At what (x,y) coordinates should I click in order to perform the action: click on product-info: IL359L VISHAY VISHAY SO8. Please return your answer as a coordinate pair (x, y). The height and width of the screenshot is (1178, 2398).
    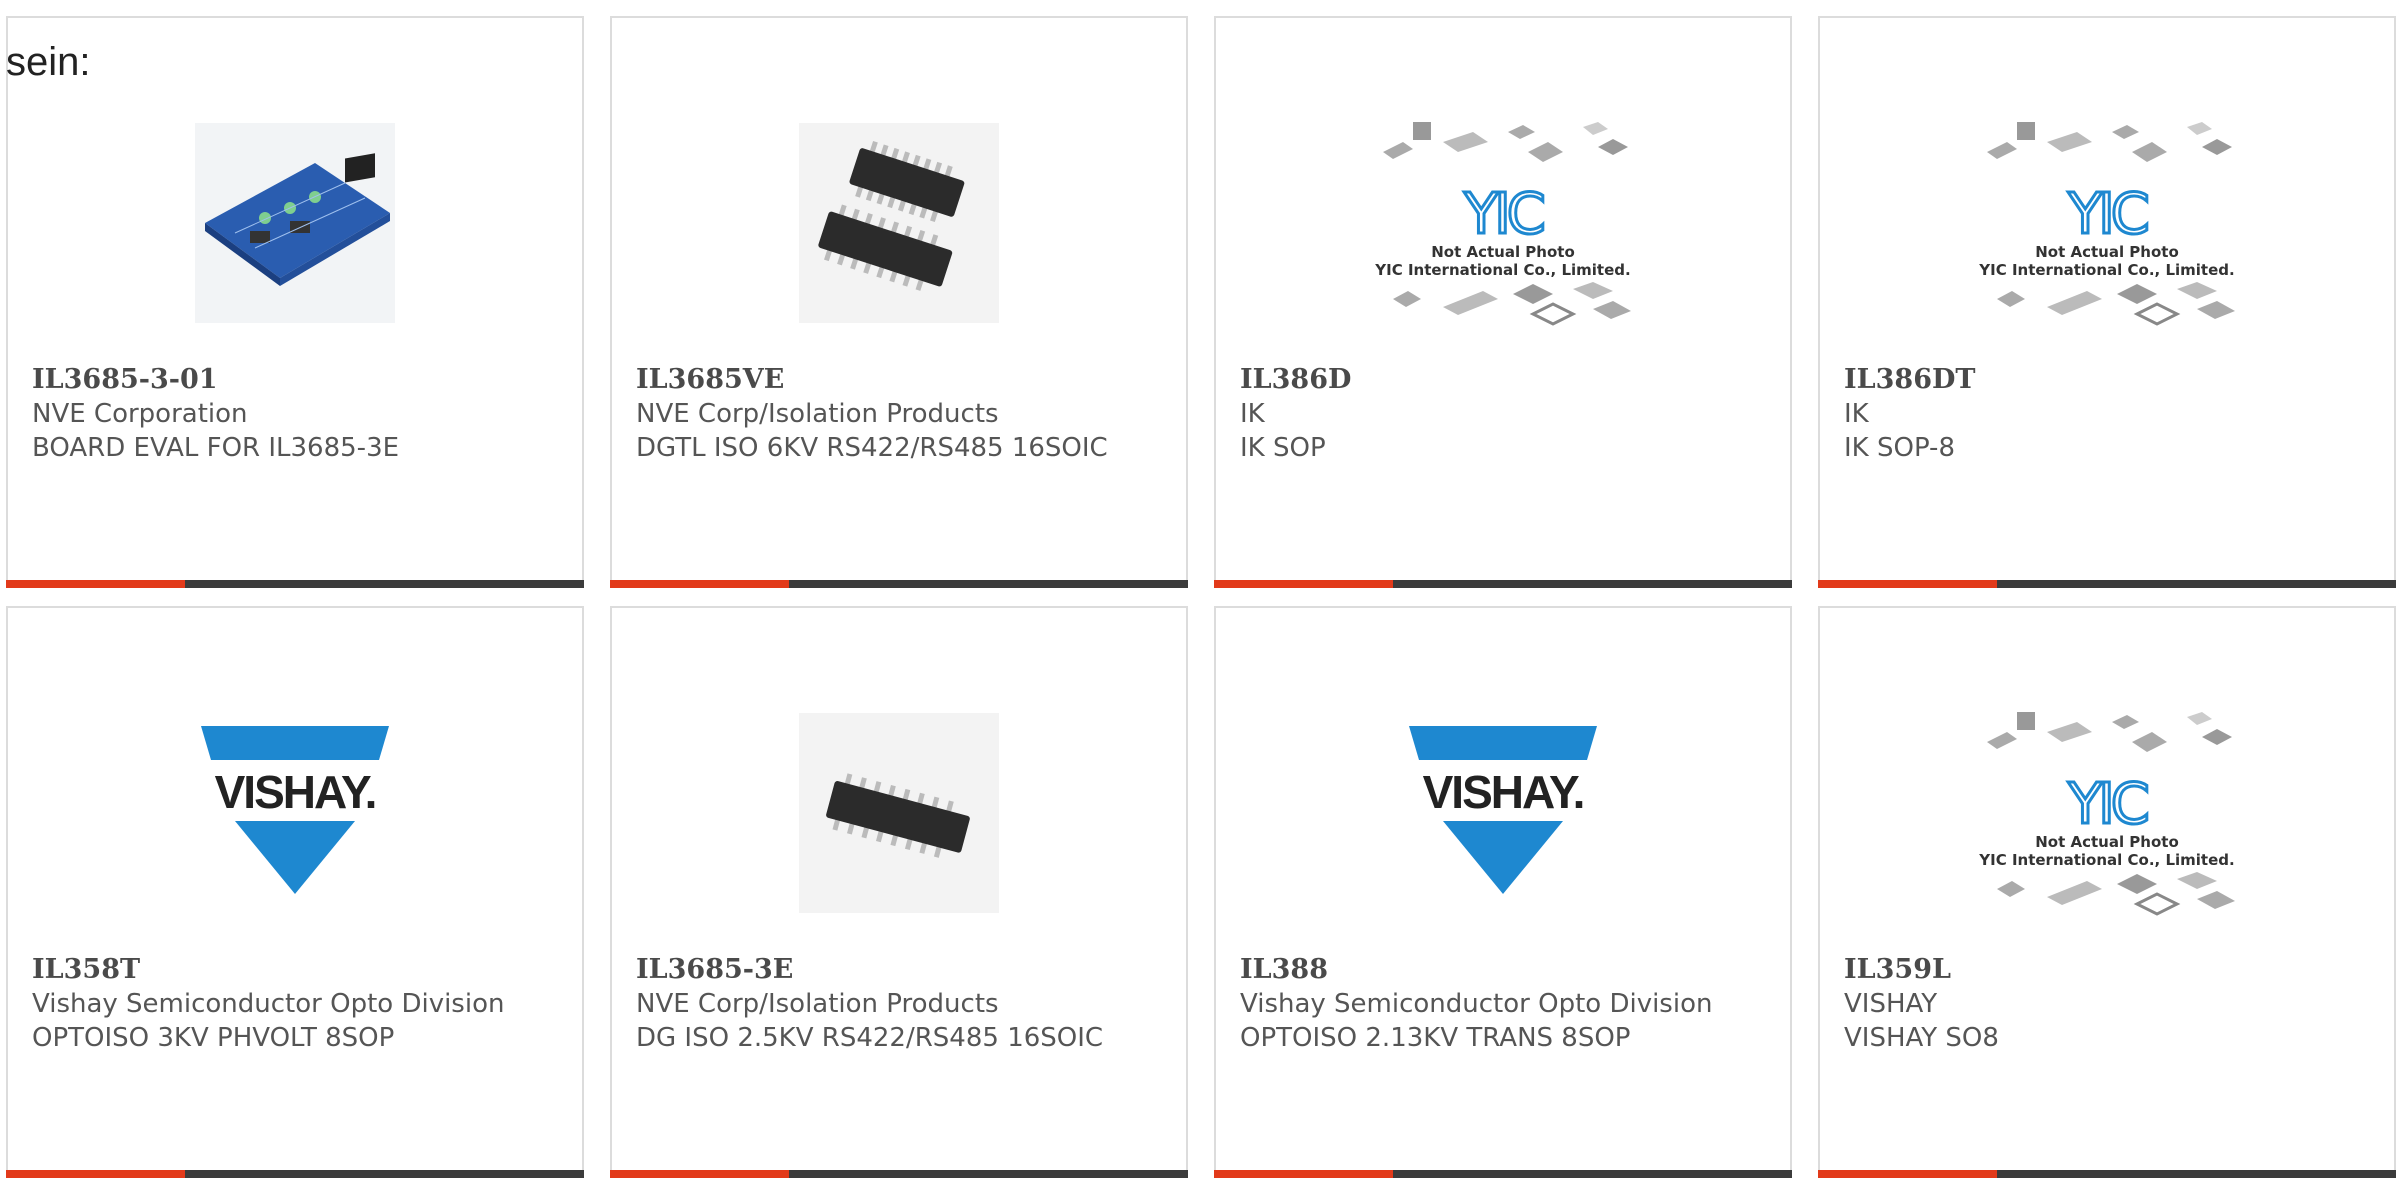
    Looking at the image, I should click on (2107, 1004).